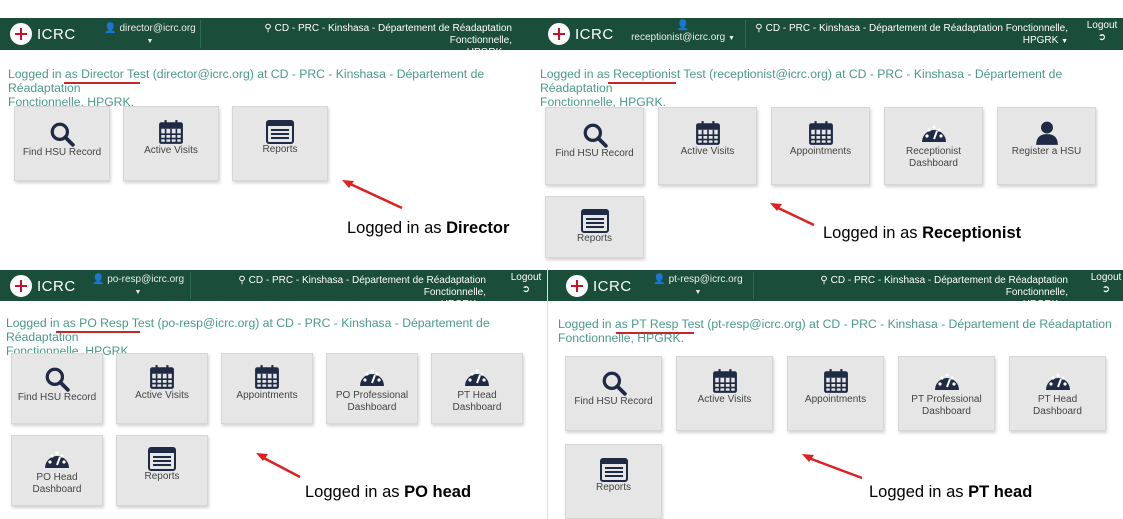 The width and height of the screenshot is (1123, 519). Describe the element at coordinates (372, 388) in the screenshot. I see `po-professional-dashboard-tile: PO Professional Dashboard` at that location.